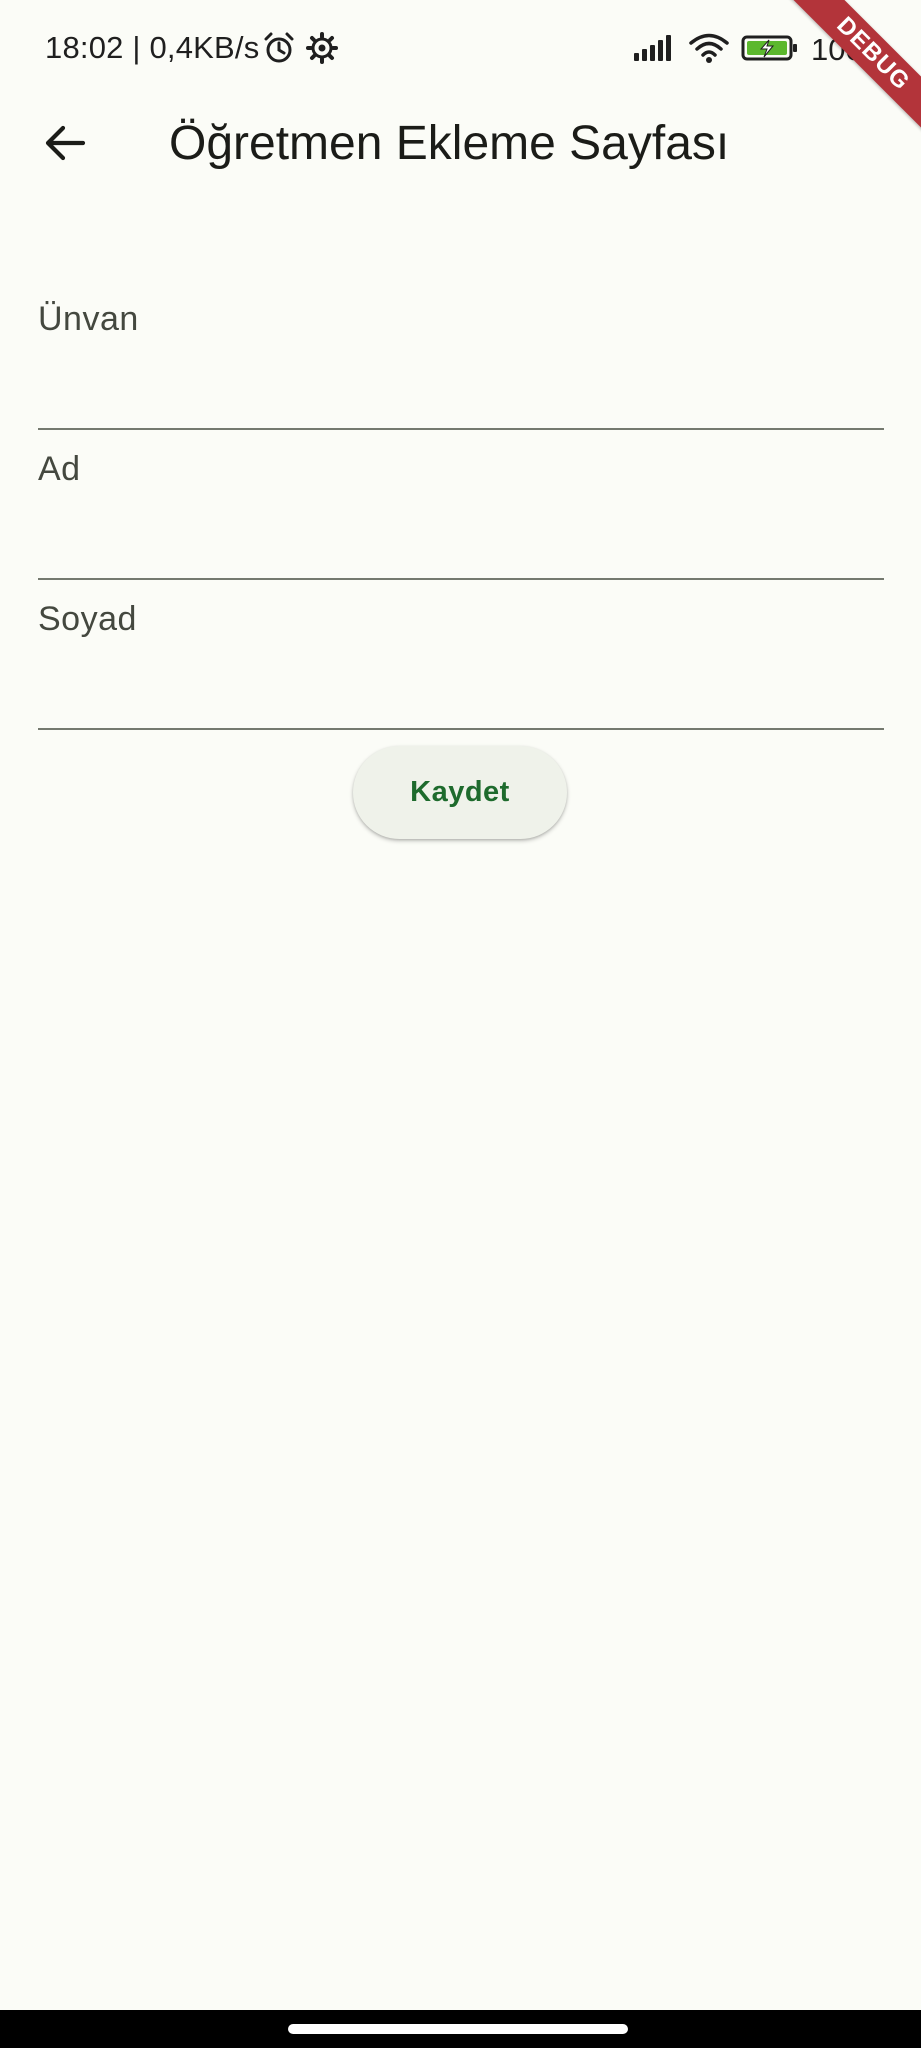 The width and height of the screenshot is (921, 2048). I want to click on status-right-icons: 100, so click(748, 50).